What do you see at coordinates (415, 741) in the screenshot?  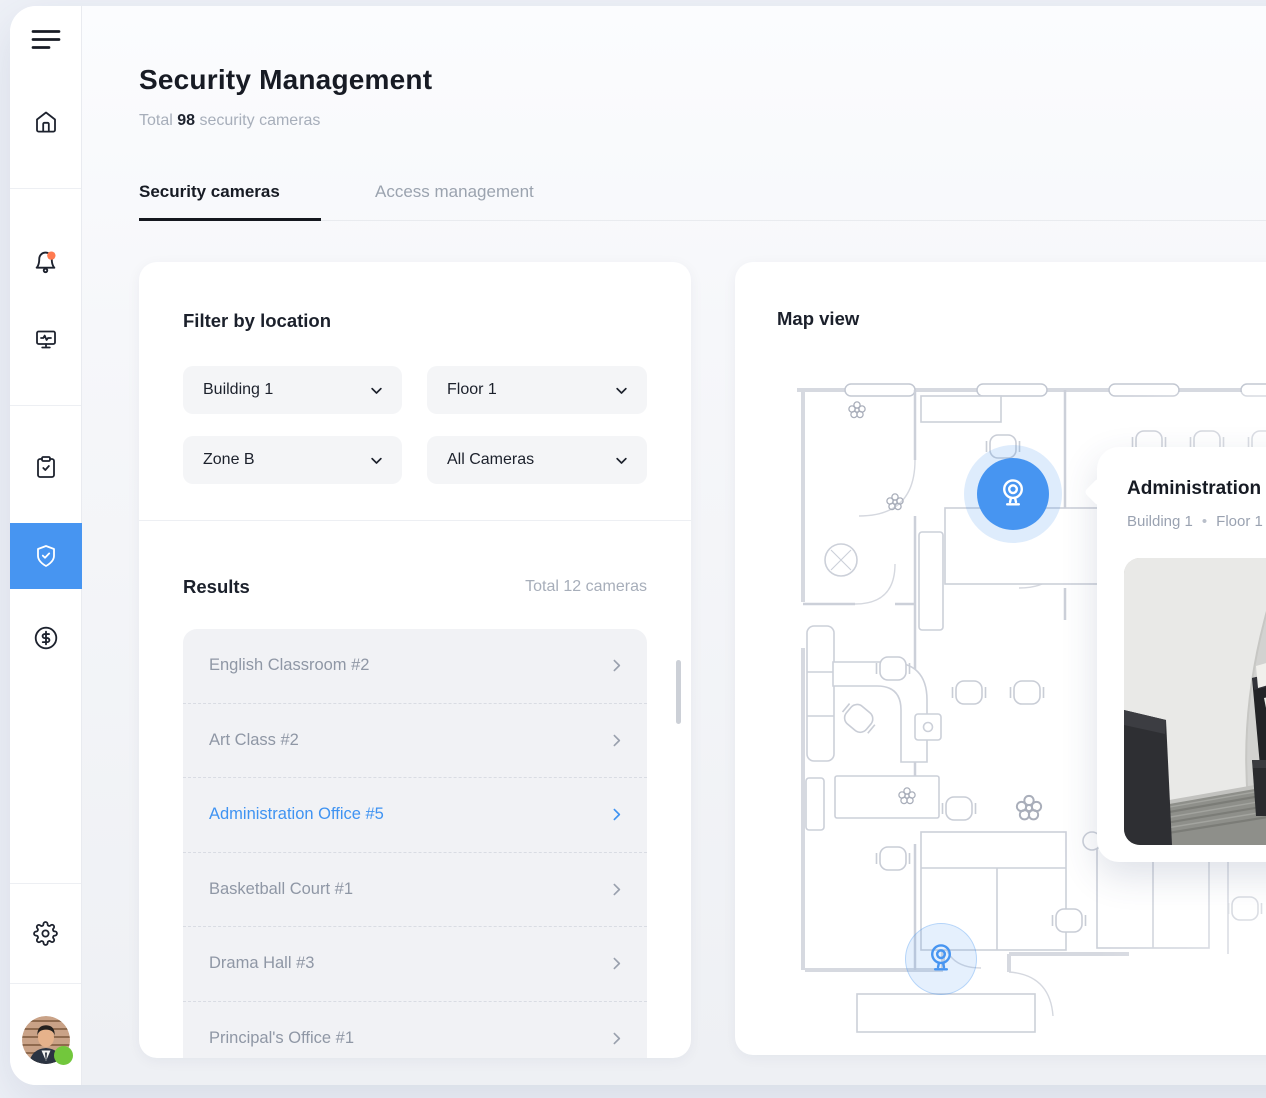 I see `list-item-art-class: Art Class #2` at bounding box center [415, 741].